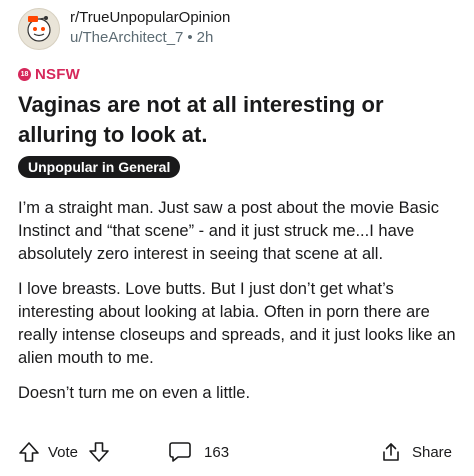 The width and height of the screenshot is (474, 476). Describe the element at coordinates (126, 37) in the screenshot. I see `username: u/TheArchitect_7` at that location.